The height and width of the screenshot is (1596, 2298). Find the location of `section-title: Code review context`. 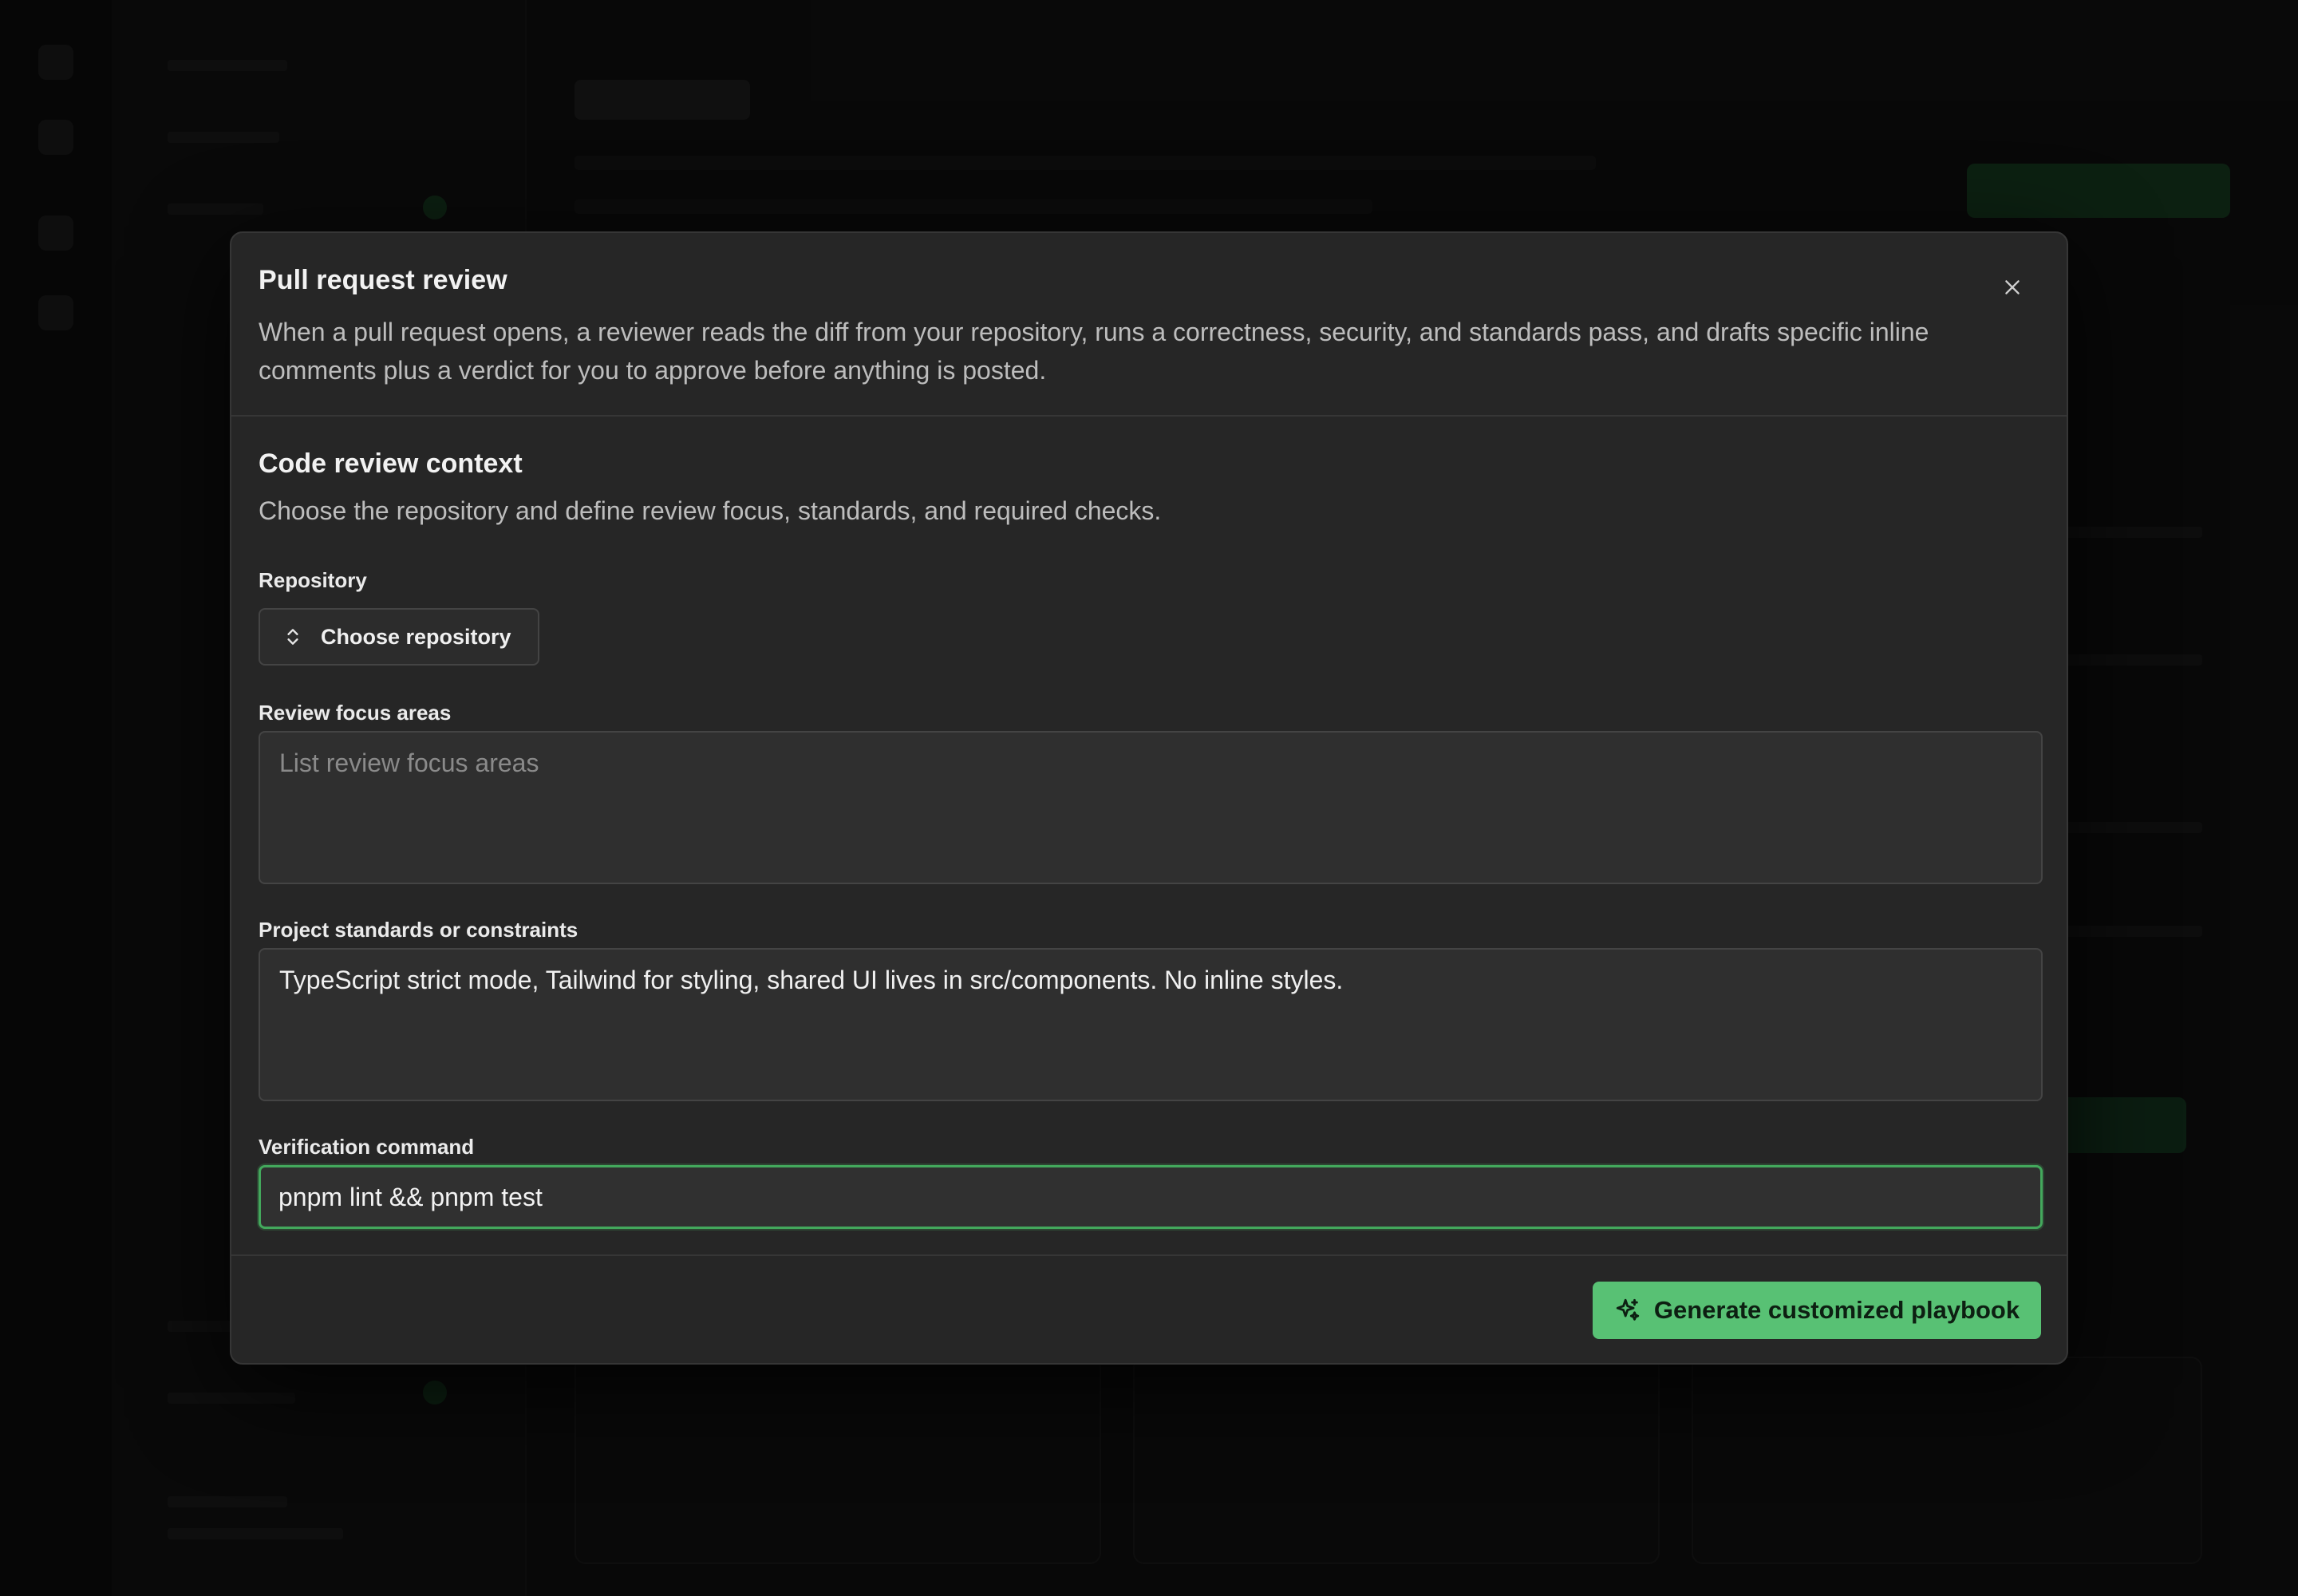

section-title: Code review context is located at coordinates (391, 464).